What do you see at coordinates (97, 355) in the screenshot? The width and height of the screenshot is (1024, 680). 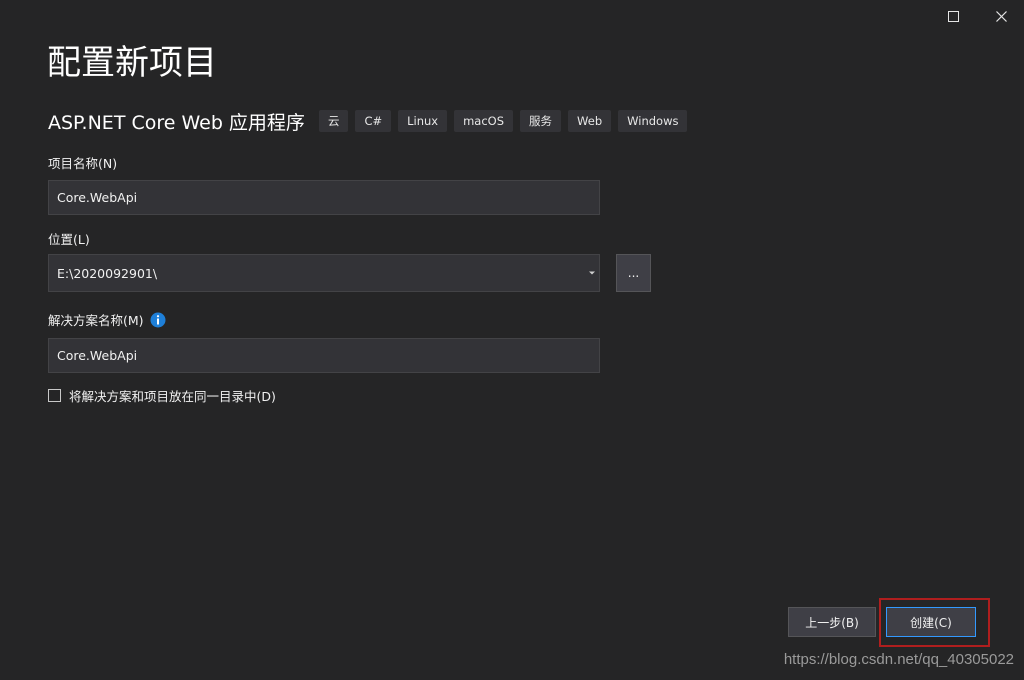 I see `solution-name-value: Core.WebApi` at bounding box center [97, 355].